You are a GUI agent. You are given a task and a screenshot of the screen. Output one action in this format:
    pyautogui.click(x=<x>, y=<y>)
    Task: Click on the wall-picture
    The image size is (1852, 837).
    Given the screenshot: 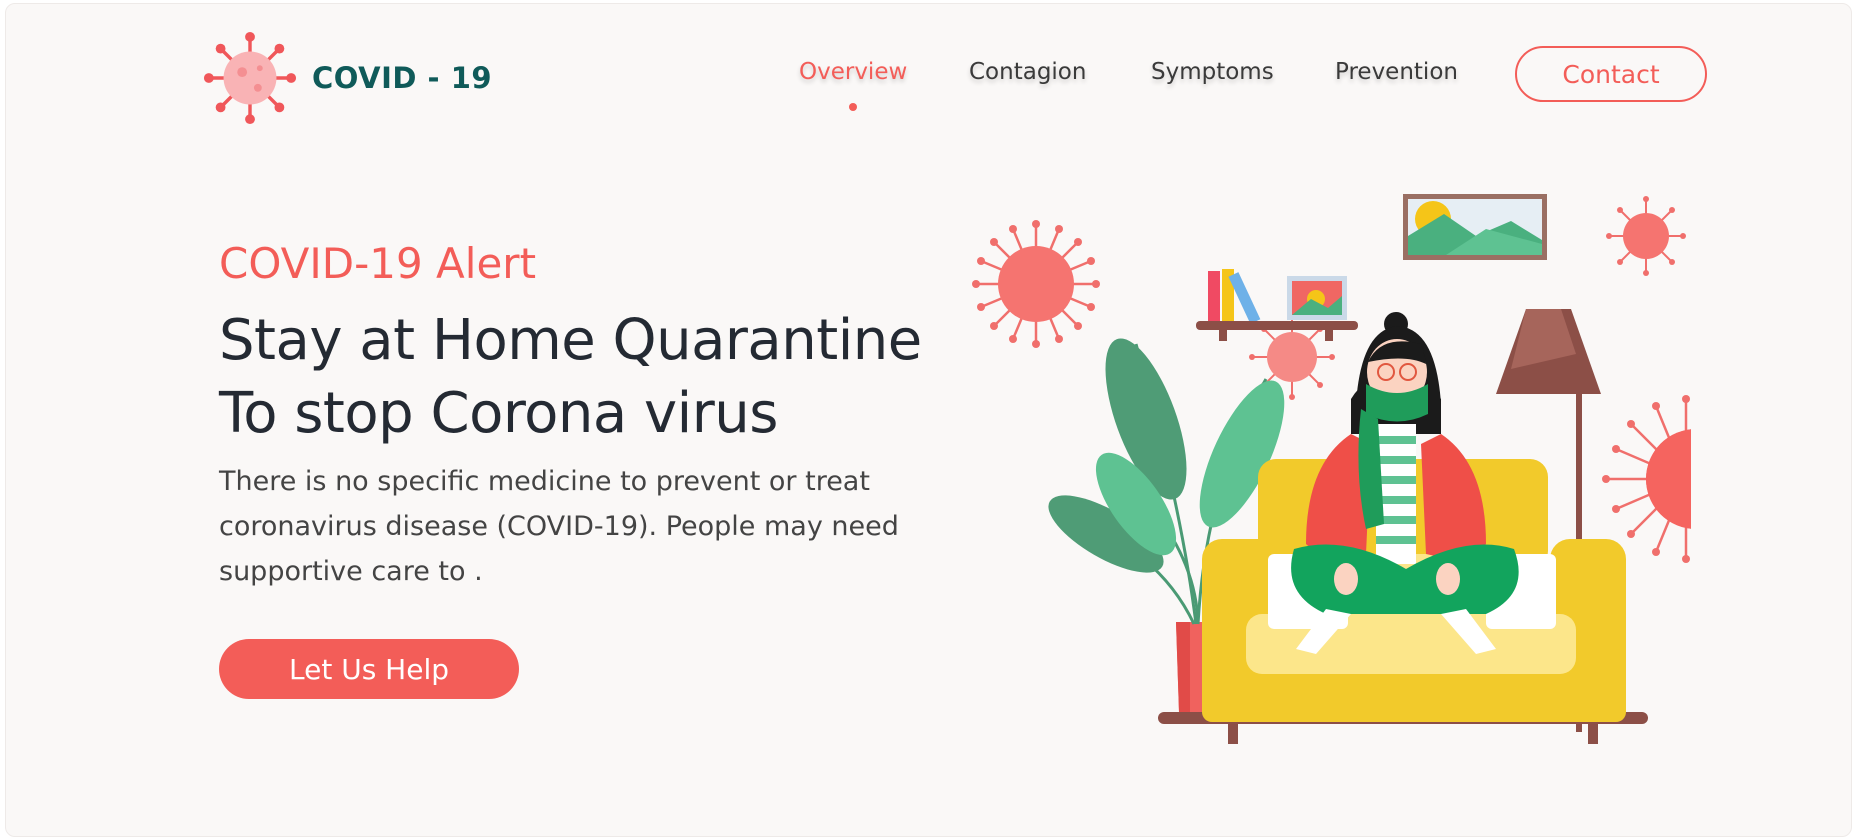 What is the action you would take?
    pyautogui.click(x=1475, y=227)
    